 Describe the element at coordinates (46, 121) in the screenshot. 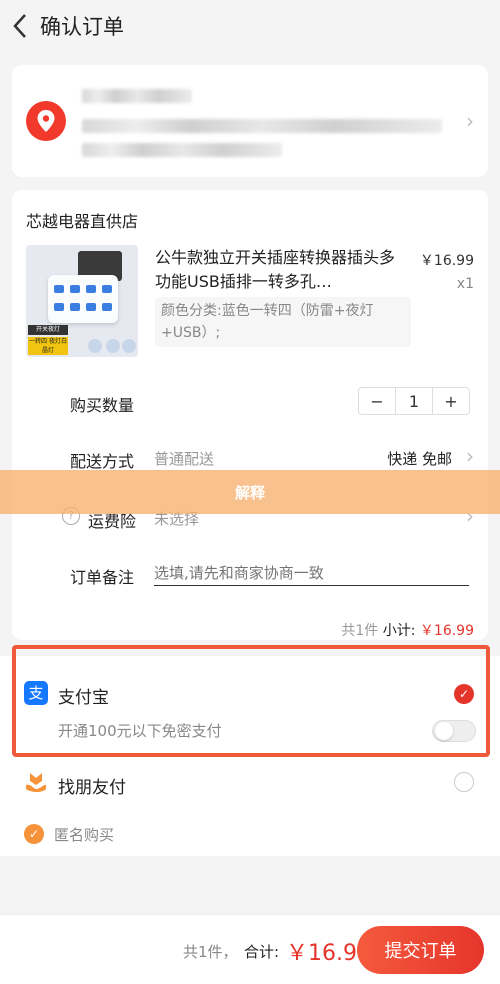

I see `location-pin-icon` at that location.